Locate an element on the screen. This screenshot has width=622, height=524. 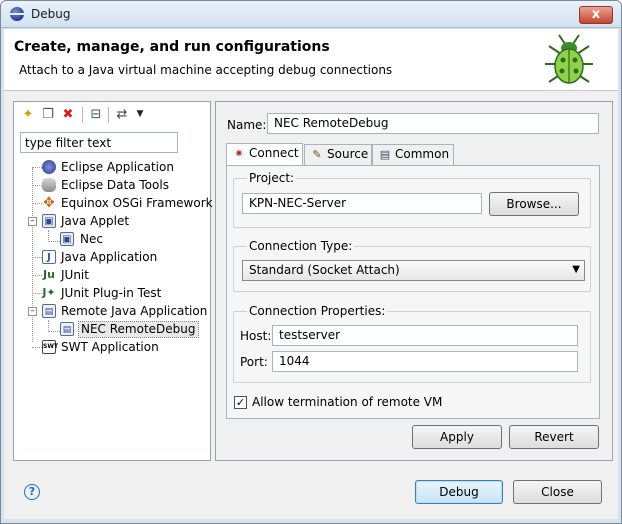
osgi-icon: ✥ is located at coordinates (49, 203).